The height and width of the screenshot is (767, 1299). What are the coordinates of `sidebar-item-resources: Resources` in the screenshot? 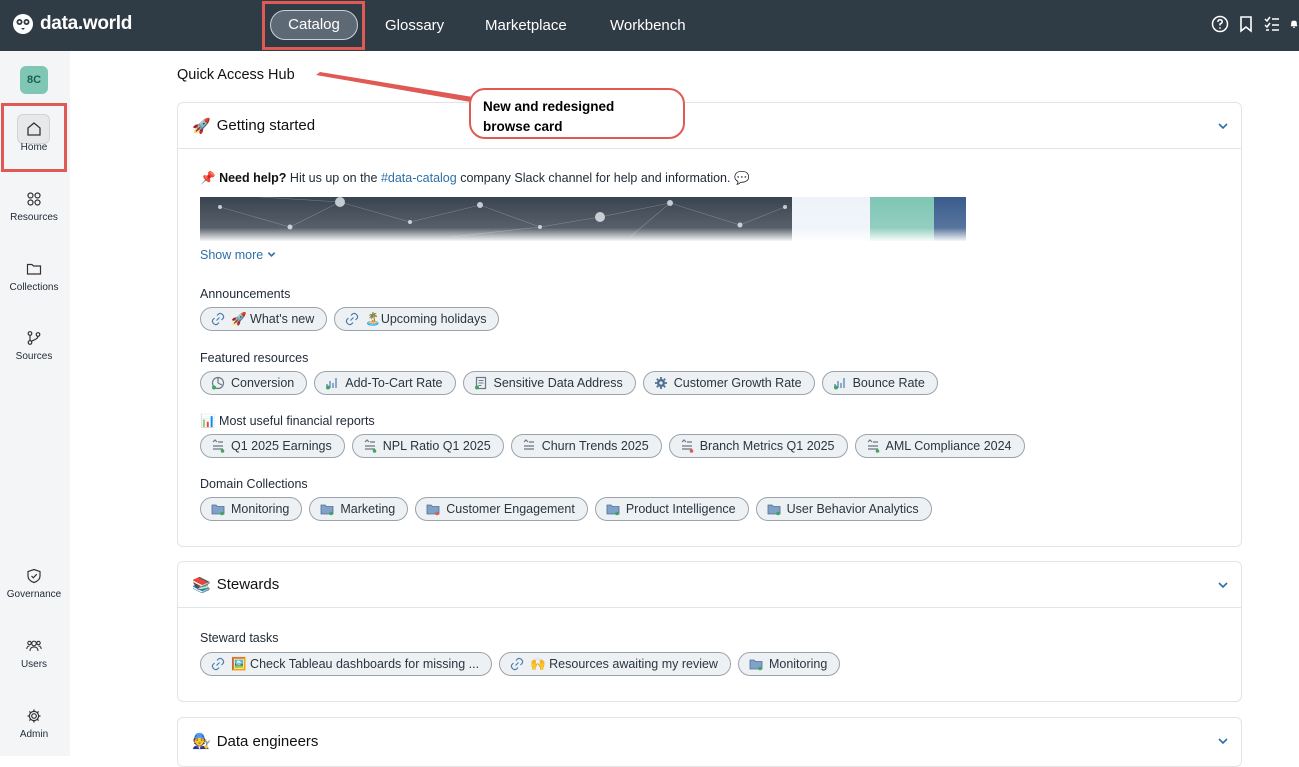 It's located at (34, 207).